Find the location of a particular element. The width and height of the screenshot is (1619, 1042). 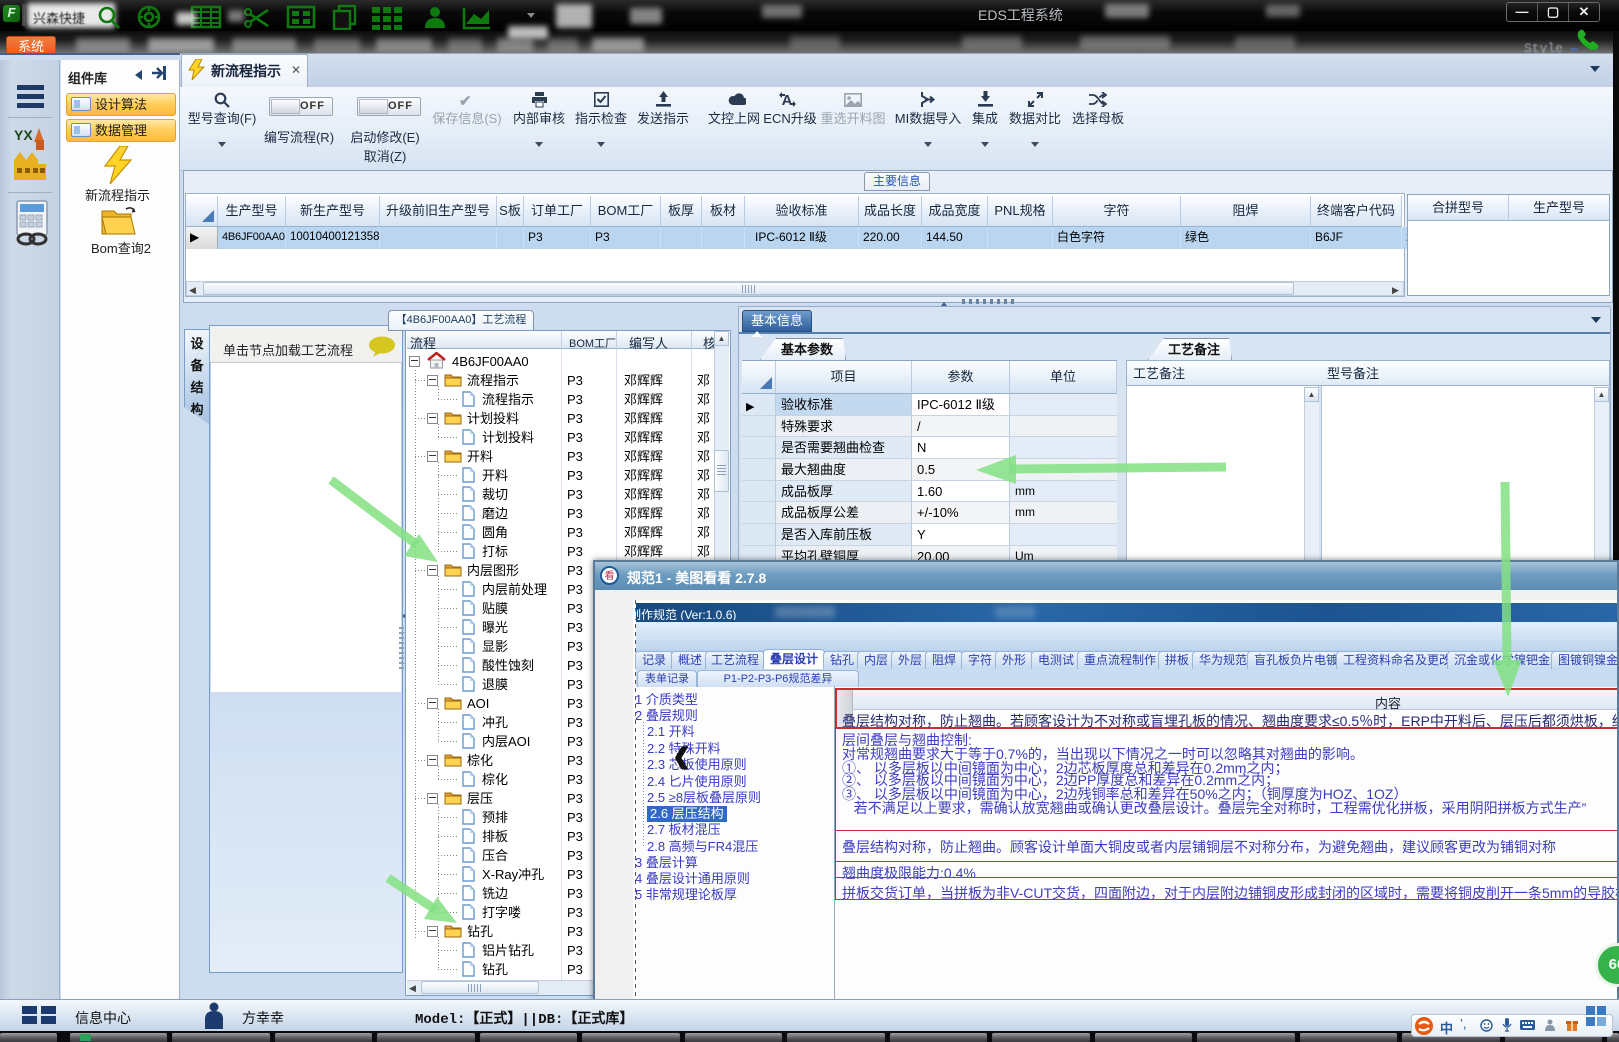

svg-text: YX is located at coordinates (23, 135).